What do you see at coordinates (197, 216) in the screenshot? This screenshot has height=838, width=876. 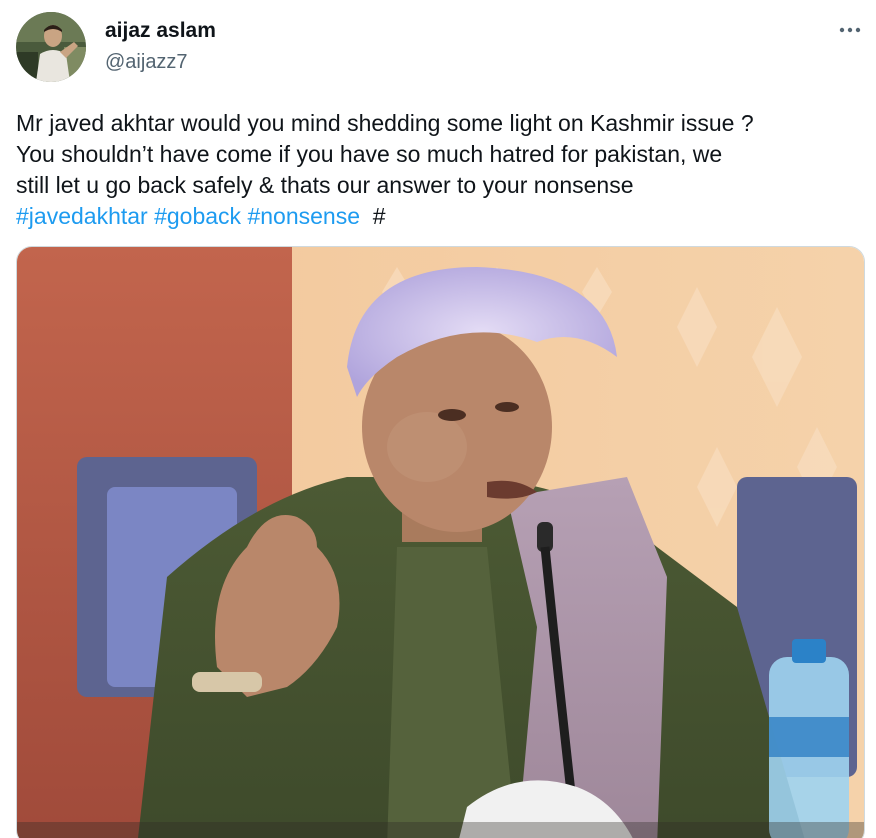 I see `hashtag-goback: #goback` at bounding box center [197, 216].